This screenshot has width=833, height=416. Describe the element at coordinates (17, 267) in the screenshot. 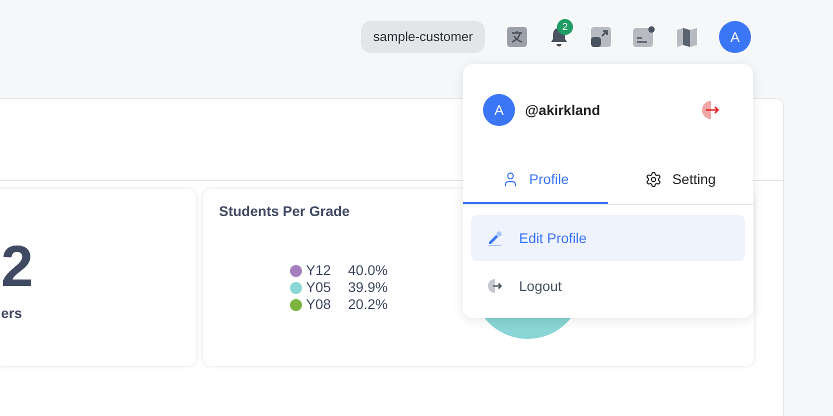

I see `stat-value: 2` at that location.